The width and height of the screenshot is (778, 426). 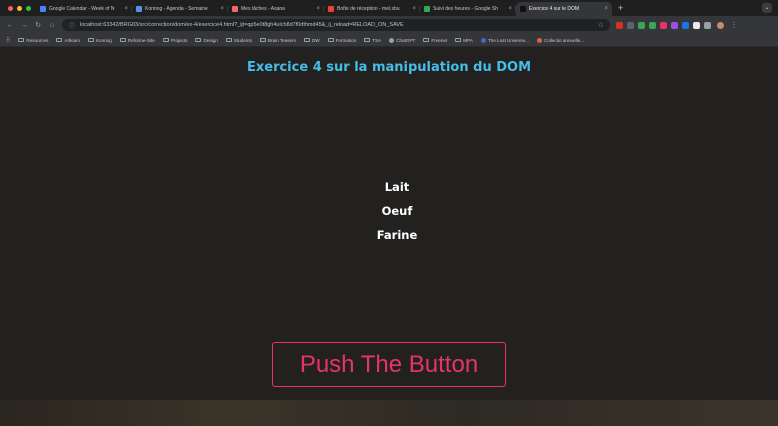 What do you see at coordinates (368, 9) in the screenshot?
I see `tab-title: Boîte de réception - mel.sbu` at bounding box center [368, 9].